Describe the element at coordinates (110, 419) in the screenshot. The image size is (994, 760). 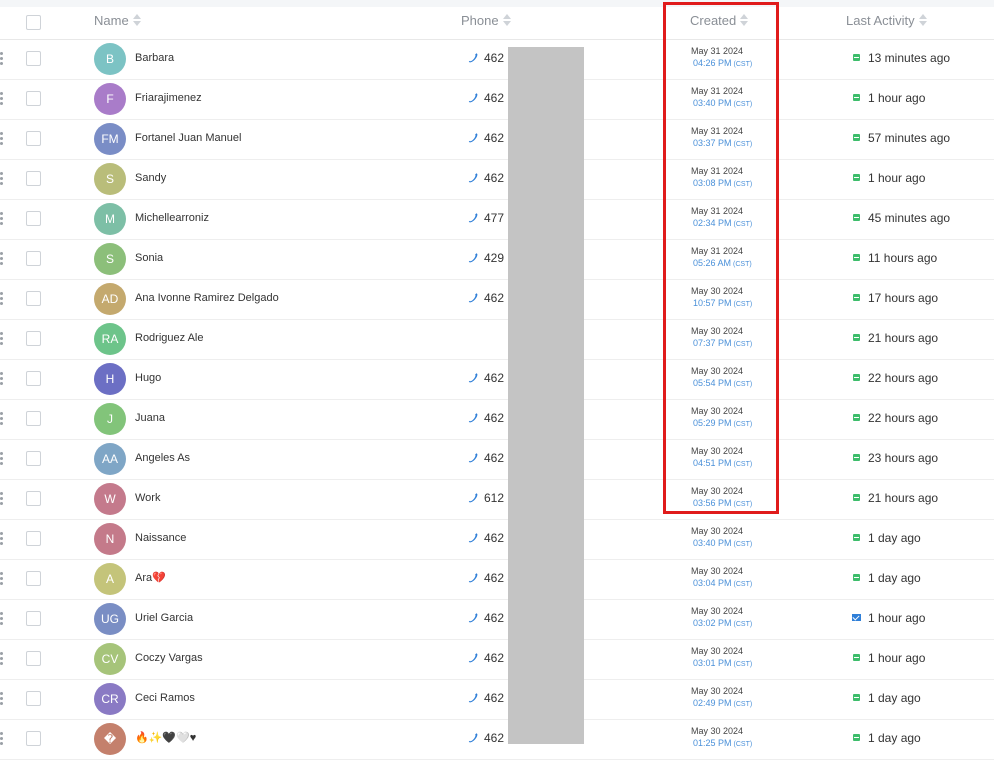
I see `avatar: J` at that location.